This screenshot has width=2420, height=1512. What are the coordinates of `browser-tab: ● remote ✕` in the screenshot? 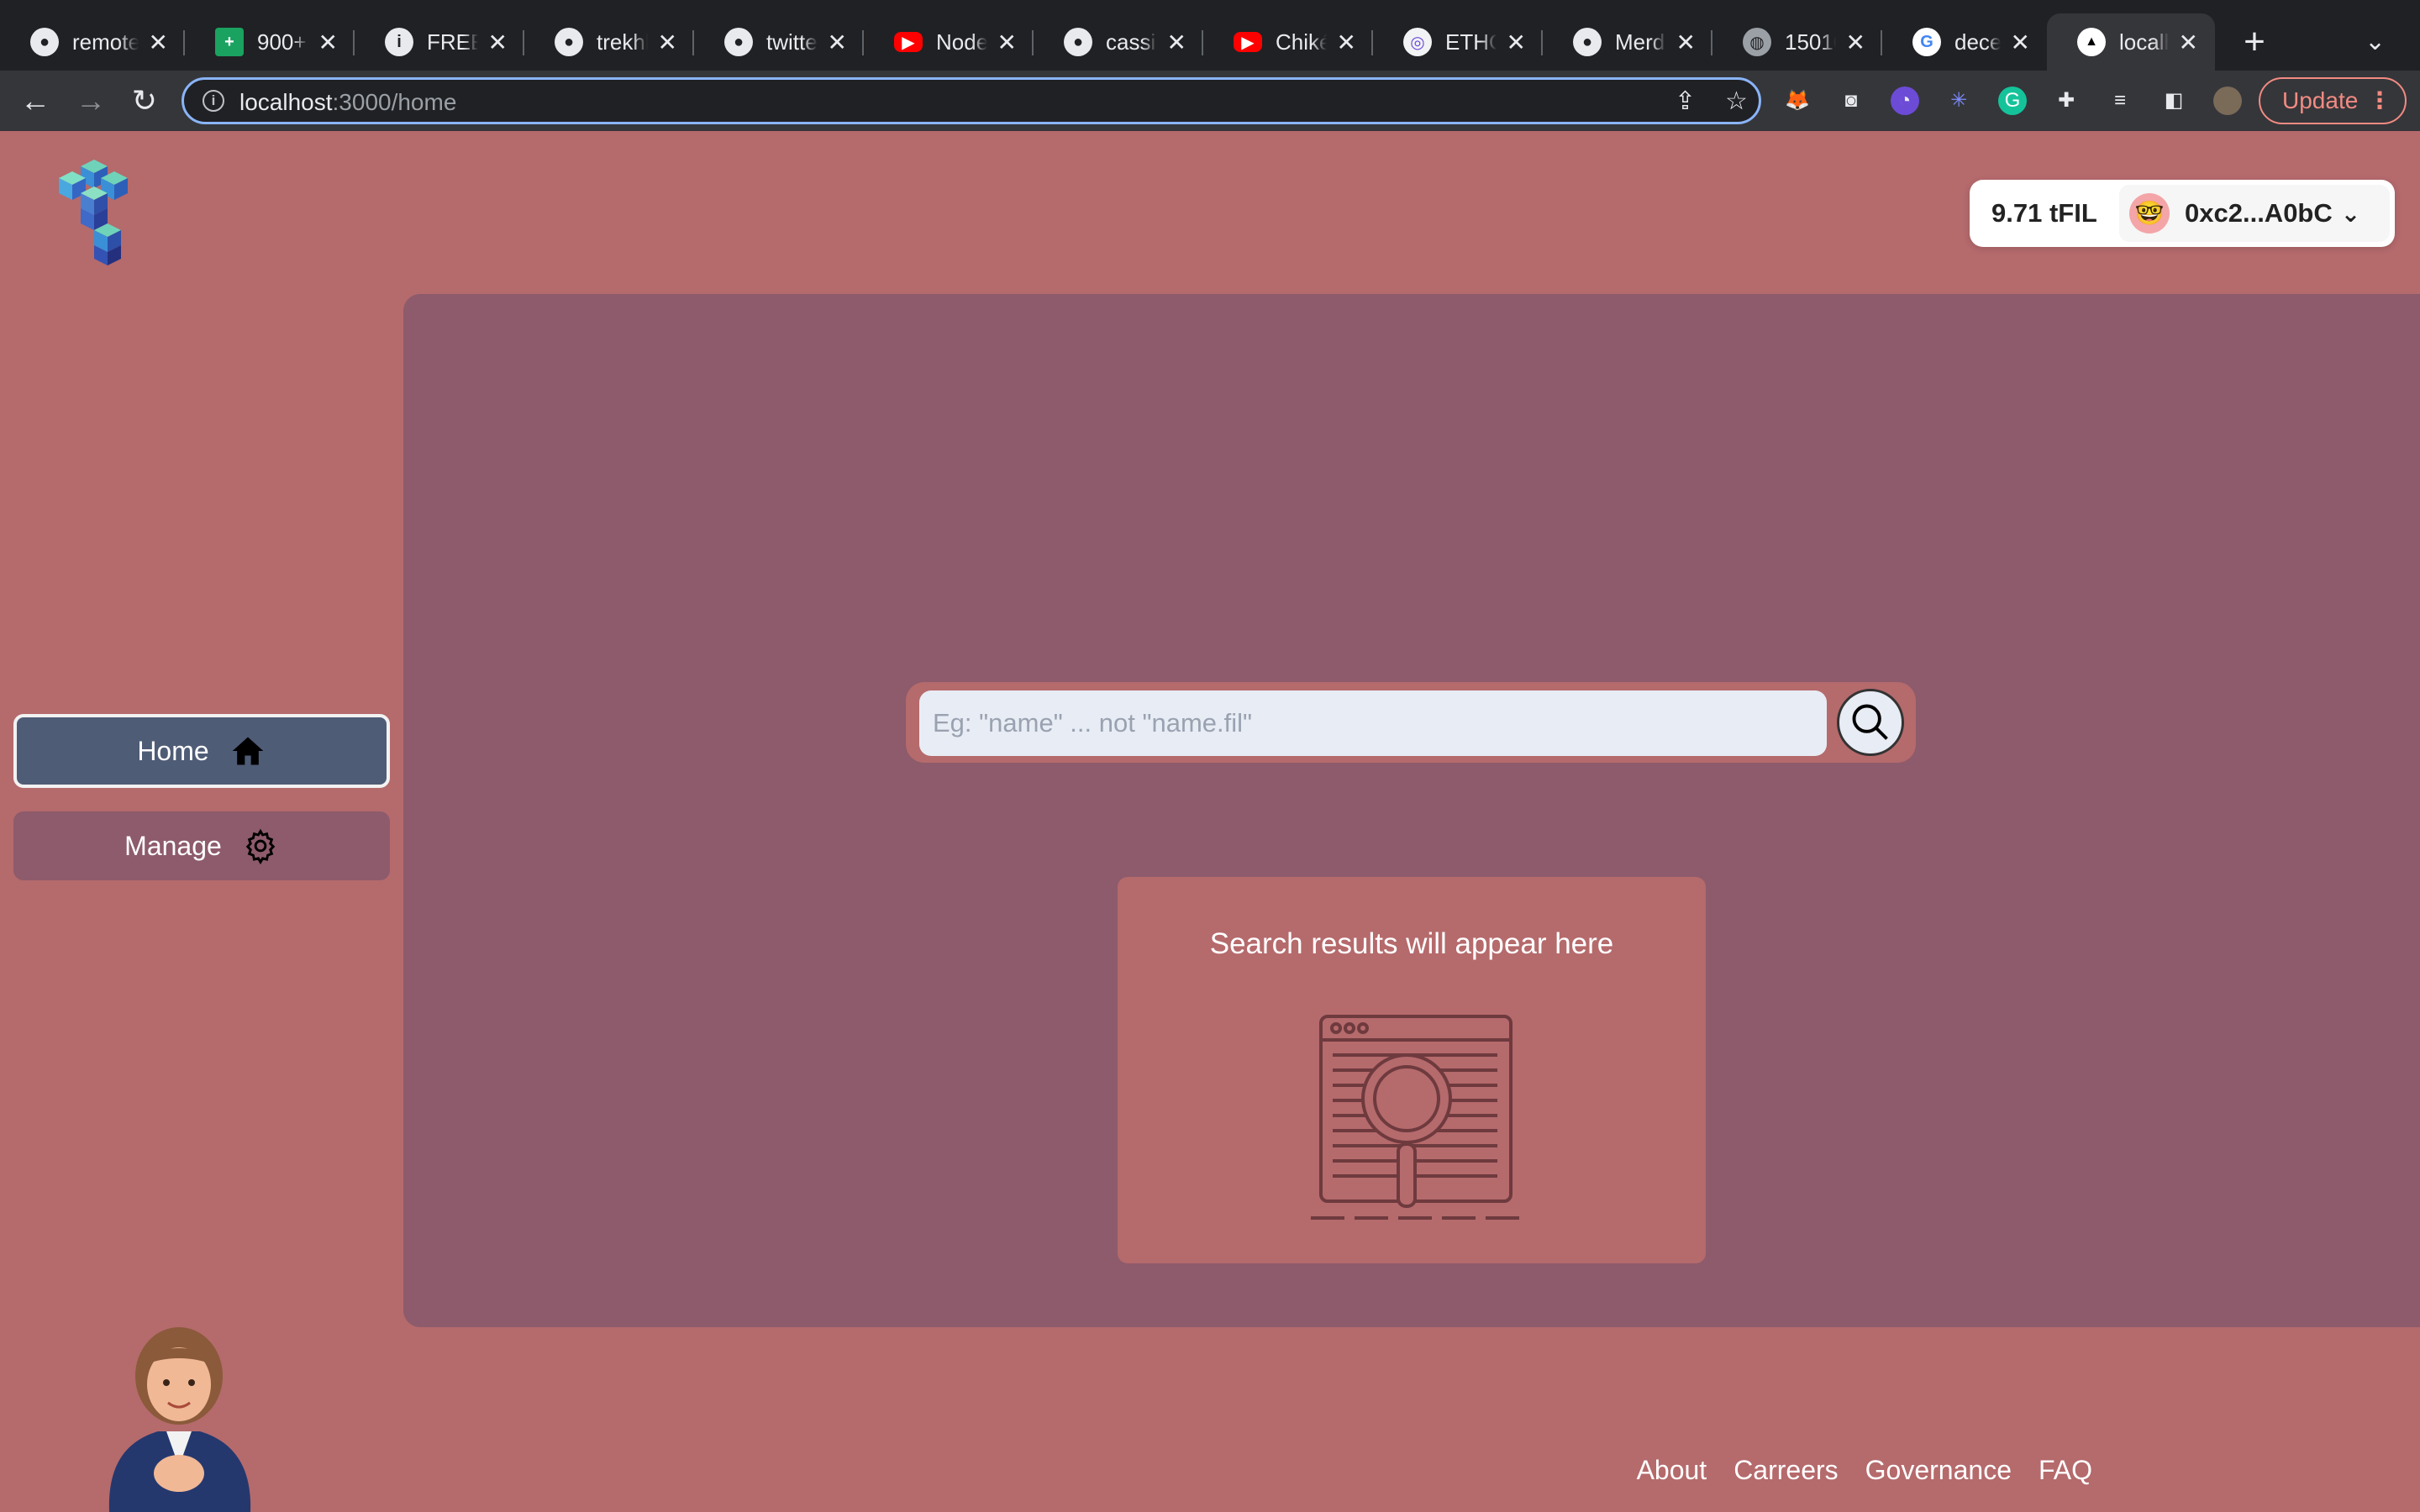 It's located at (92, 42).